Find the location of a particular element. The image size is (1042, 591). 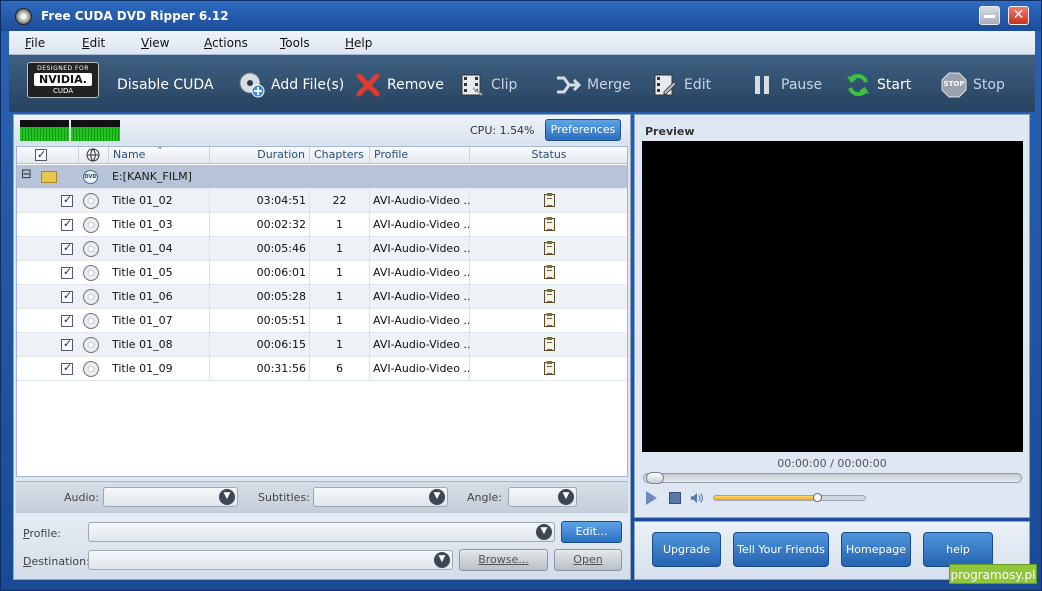

clip-button: Clip is located at coordinates (488, 85).